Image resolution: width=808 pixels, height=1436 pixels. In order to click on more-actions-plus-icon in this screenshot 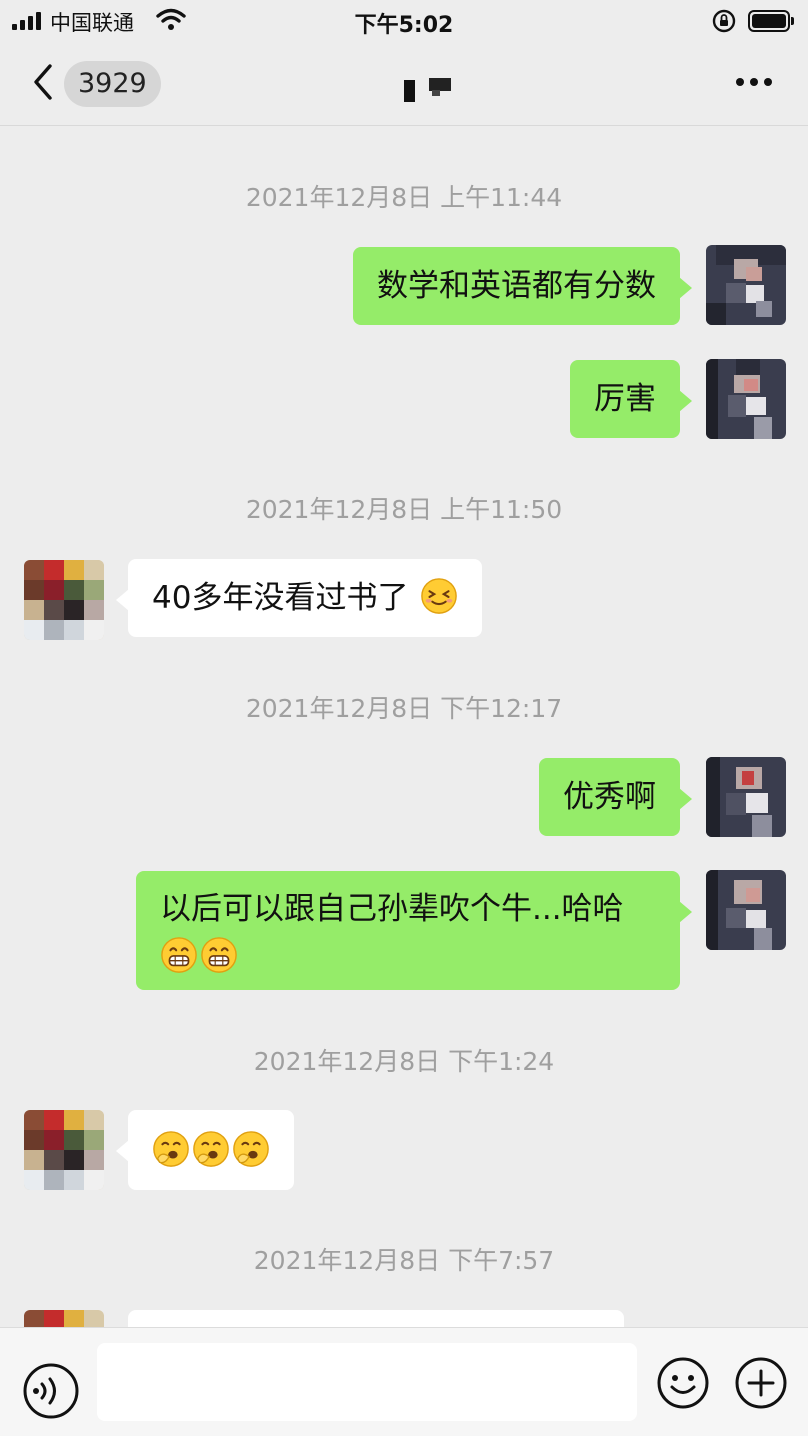, I will do `click(761, 1383)`.